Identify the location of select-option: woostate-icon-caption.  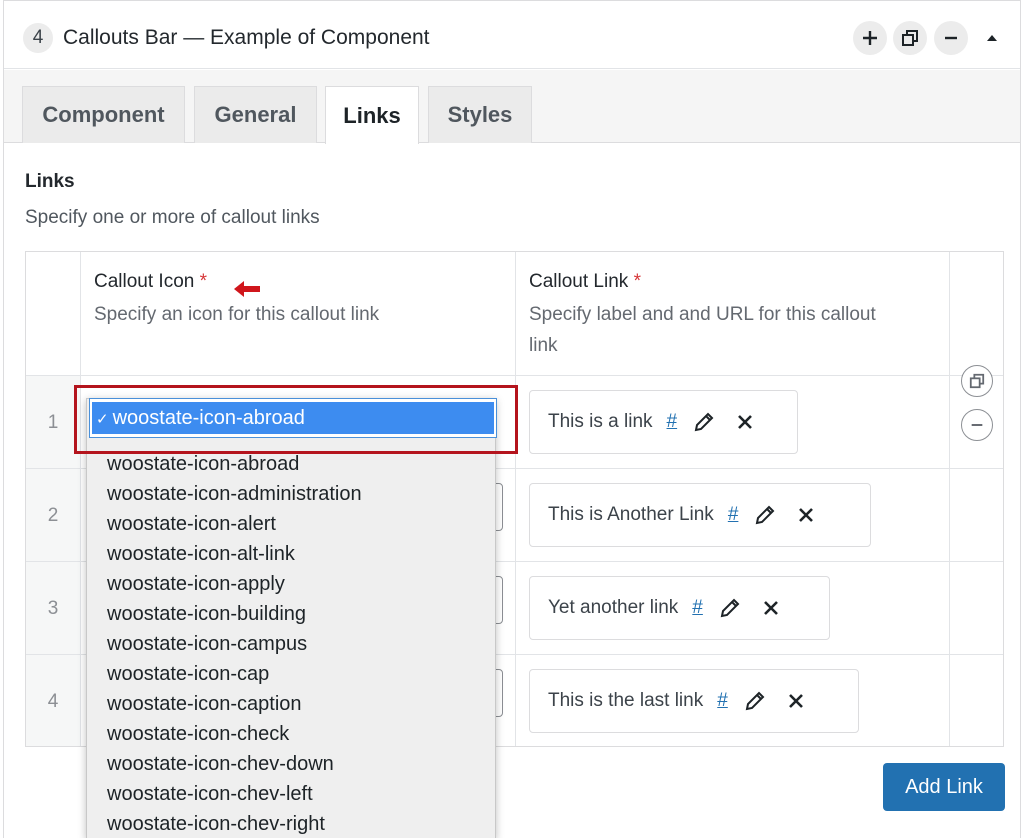
(204, 704).